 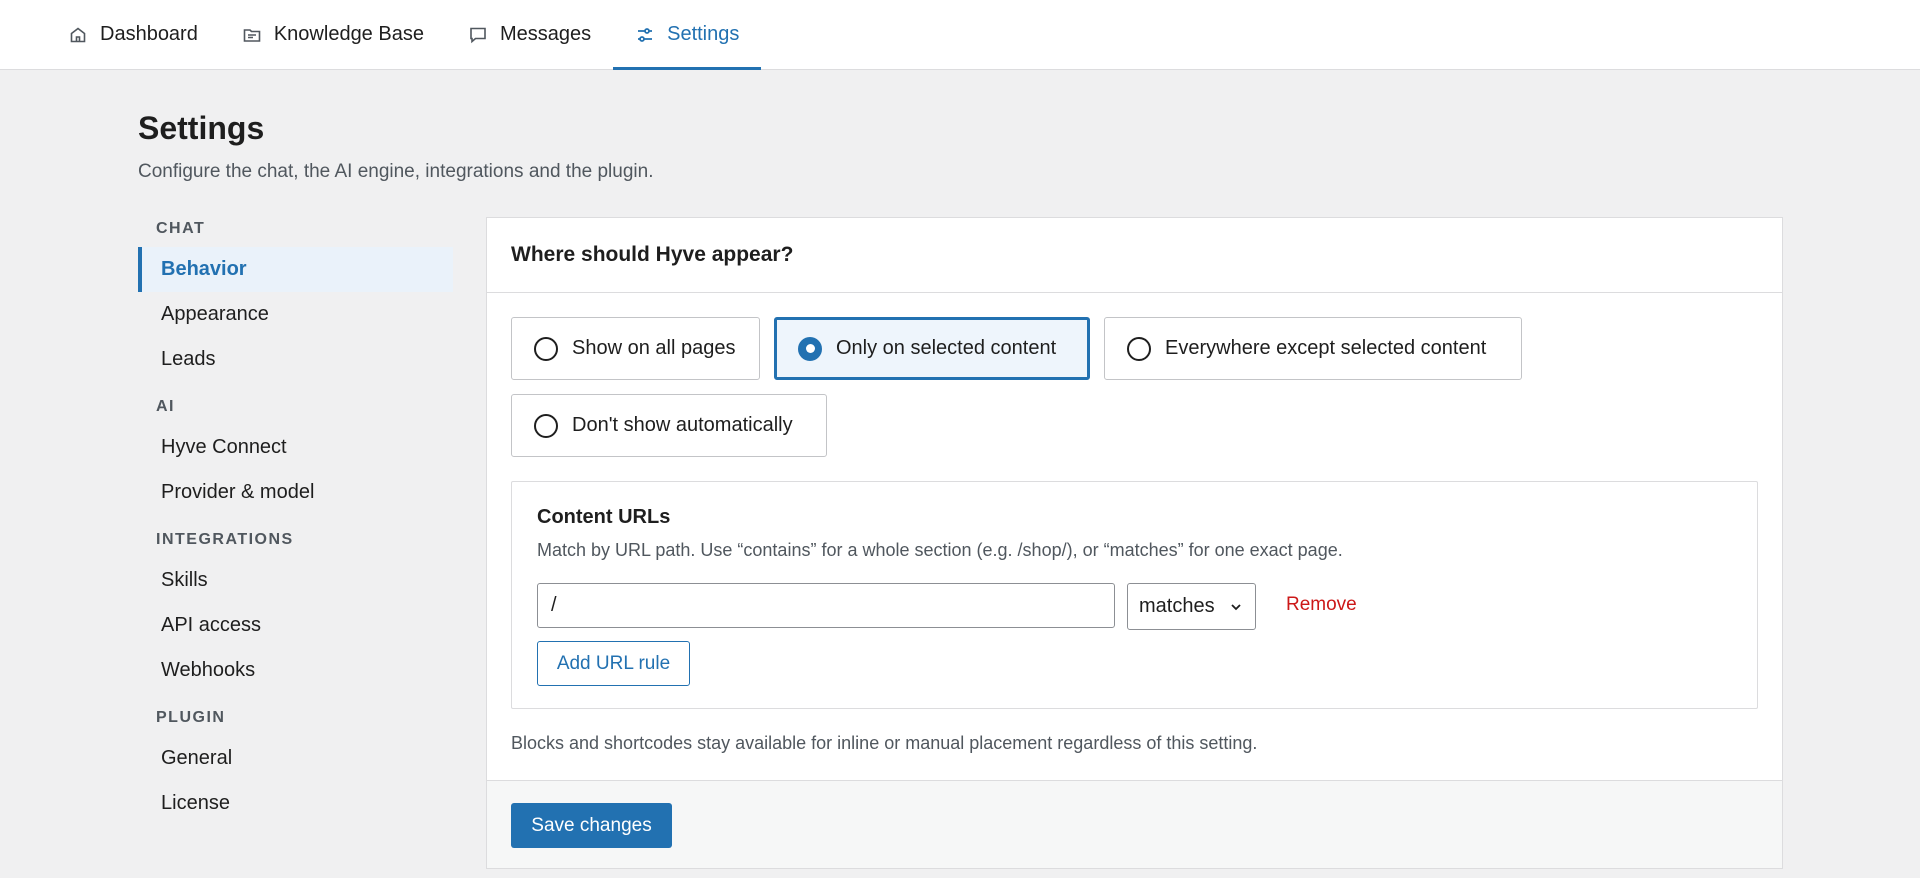 What do you see at coordinates (252, 35) in the screenshot?
I see `folder-icon` at bounding box center [252, 35].